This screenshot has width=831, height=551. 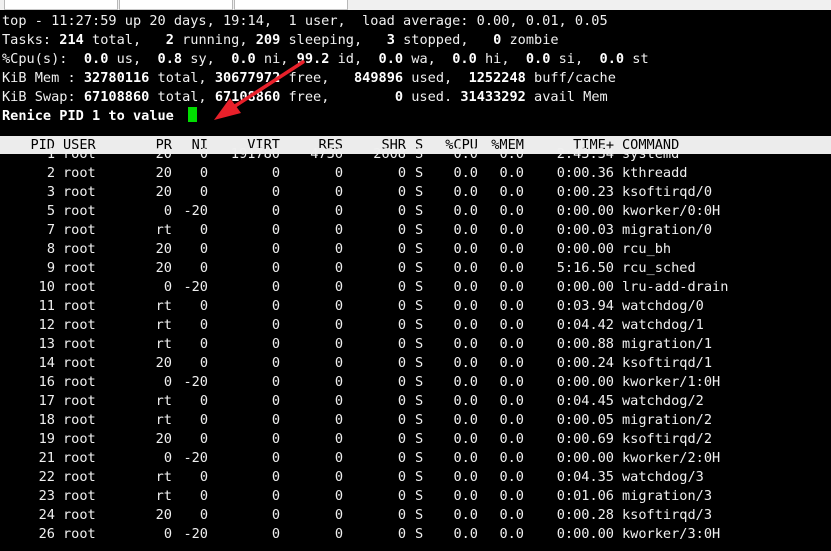 What do you see at coordinates (415, 382) in the screenshot?
I see `table-row: 16 root 0 -20 0 0 0 S 0.0 0.0 0:00.00 kworker/1:0H` at bounding box center [415, 382].